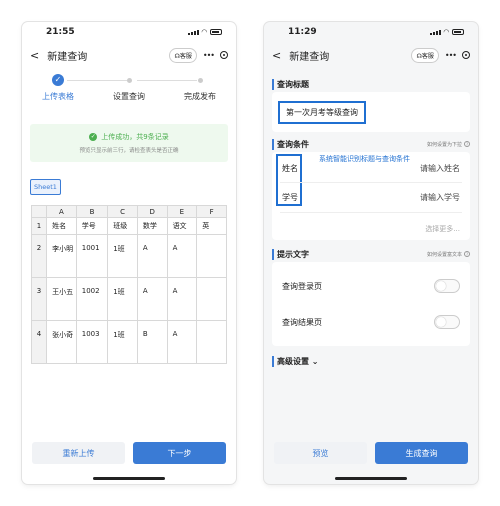  What do you see at coordinates (371, 32) in the screenshot?
I see `status-bar: 11:29 ◠` at bounding box center [371, 32].